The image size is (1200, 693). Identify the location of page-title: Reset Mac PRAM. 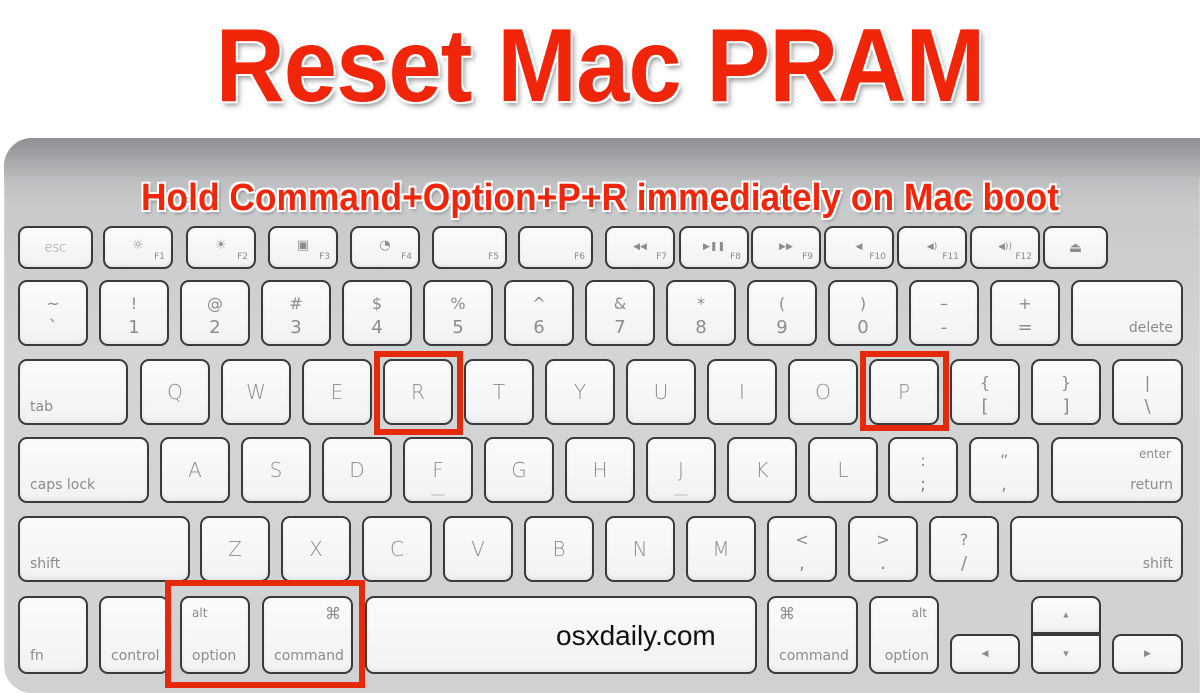
(600, 66).